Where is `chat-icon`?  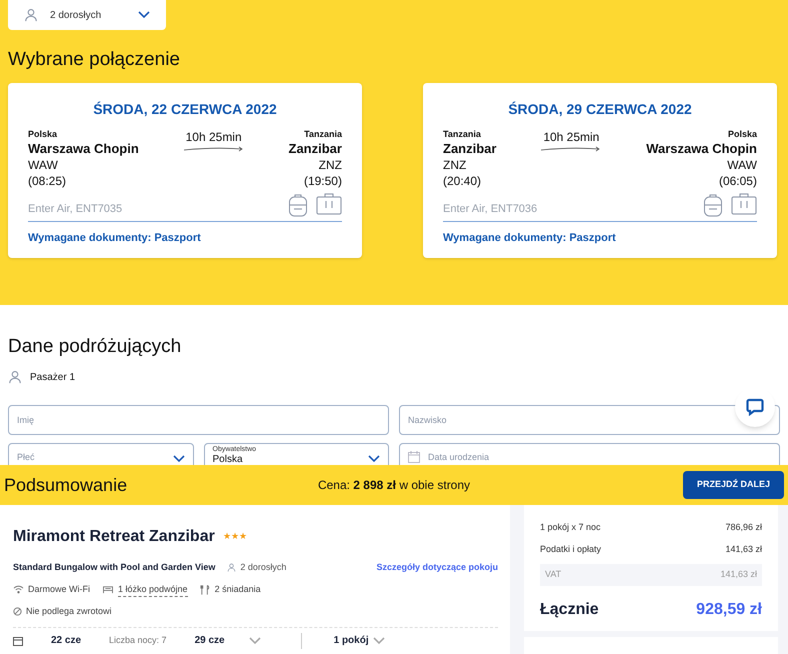 chat-icon is located at coordinates (755, 407).